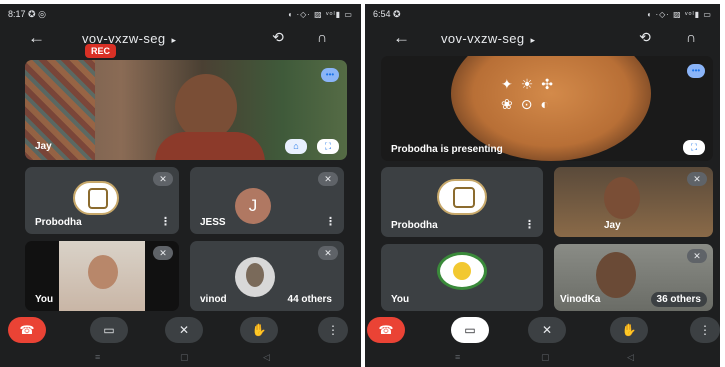 The height and width of the screenshot is (367, 725). Describe the element at coordinates (580, 299) in the screenshot. I see `participant-name: VinodKa` at that location.